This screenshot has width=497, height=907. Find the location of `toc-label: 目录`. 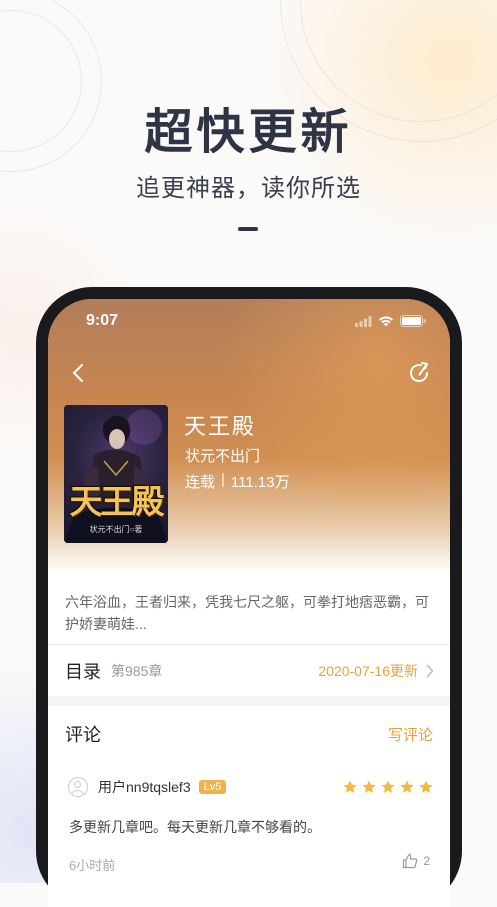

toc-label: 目录 is located at coordinates (83, 672).